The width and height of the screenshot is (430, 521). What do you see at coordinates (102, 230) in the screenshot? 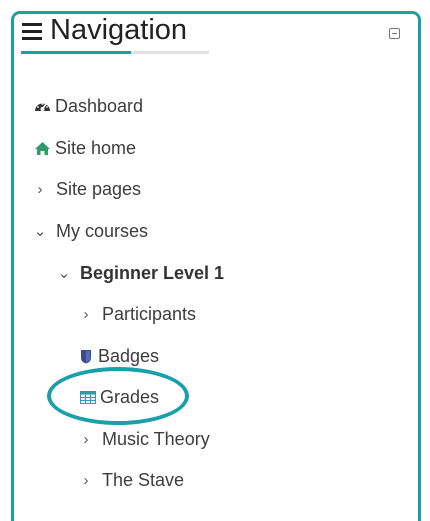
I see `nav-item-my-courses-label: My courses` at bounding box center [102, 230].